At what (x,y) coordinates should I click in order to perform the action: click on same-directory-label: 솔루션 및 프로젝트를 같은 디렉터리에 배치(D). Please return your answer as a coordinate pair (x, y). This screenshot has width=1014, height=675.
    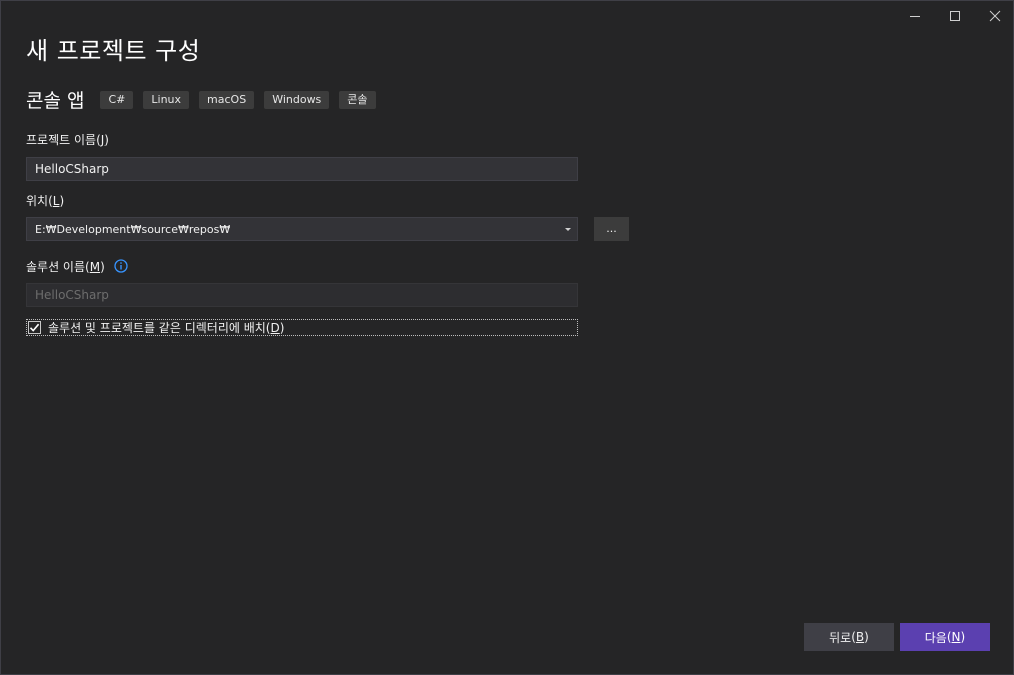
    Looking at the image, I should click on (166, 328).